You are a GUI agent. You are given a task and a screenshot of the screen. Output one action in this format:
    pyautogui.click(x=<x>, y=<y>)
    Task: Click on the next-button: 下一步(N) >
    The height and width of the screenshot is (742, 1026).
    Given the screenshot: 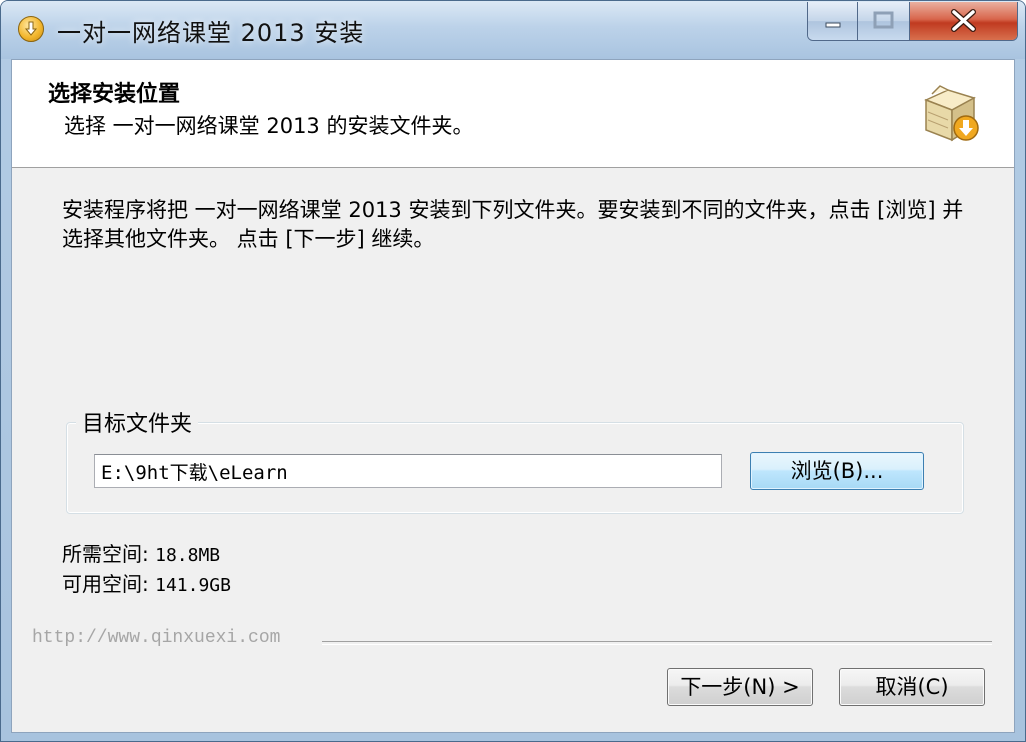 What is the action you would take?
    pyautogui.click(x=740, y=687)
    